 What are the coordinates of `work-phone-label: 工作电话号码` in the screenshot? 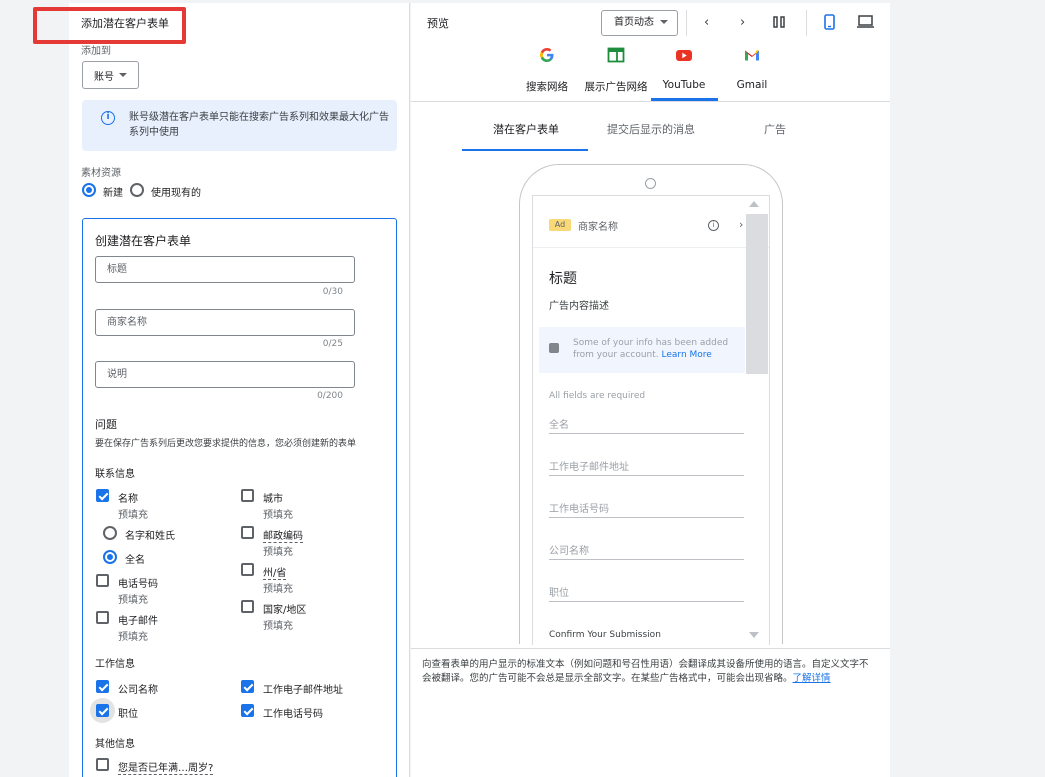 It's located at (293, 714).